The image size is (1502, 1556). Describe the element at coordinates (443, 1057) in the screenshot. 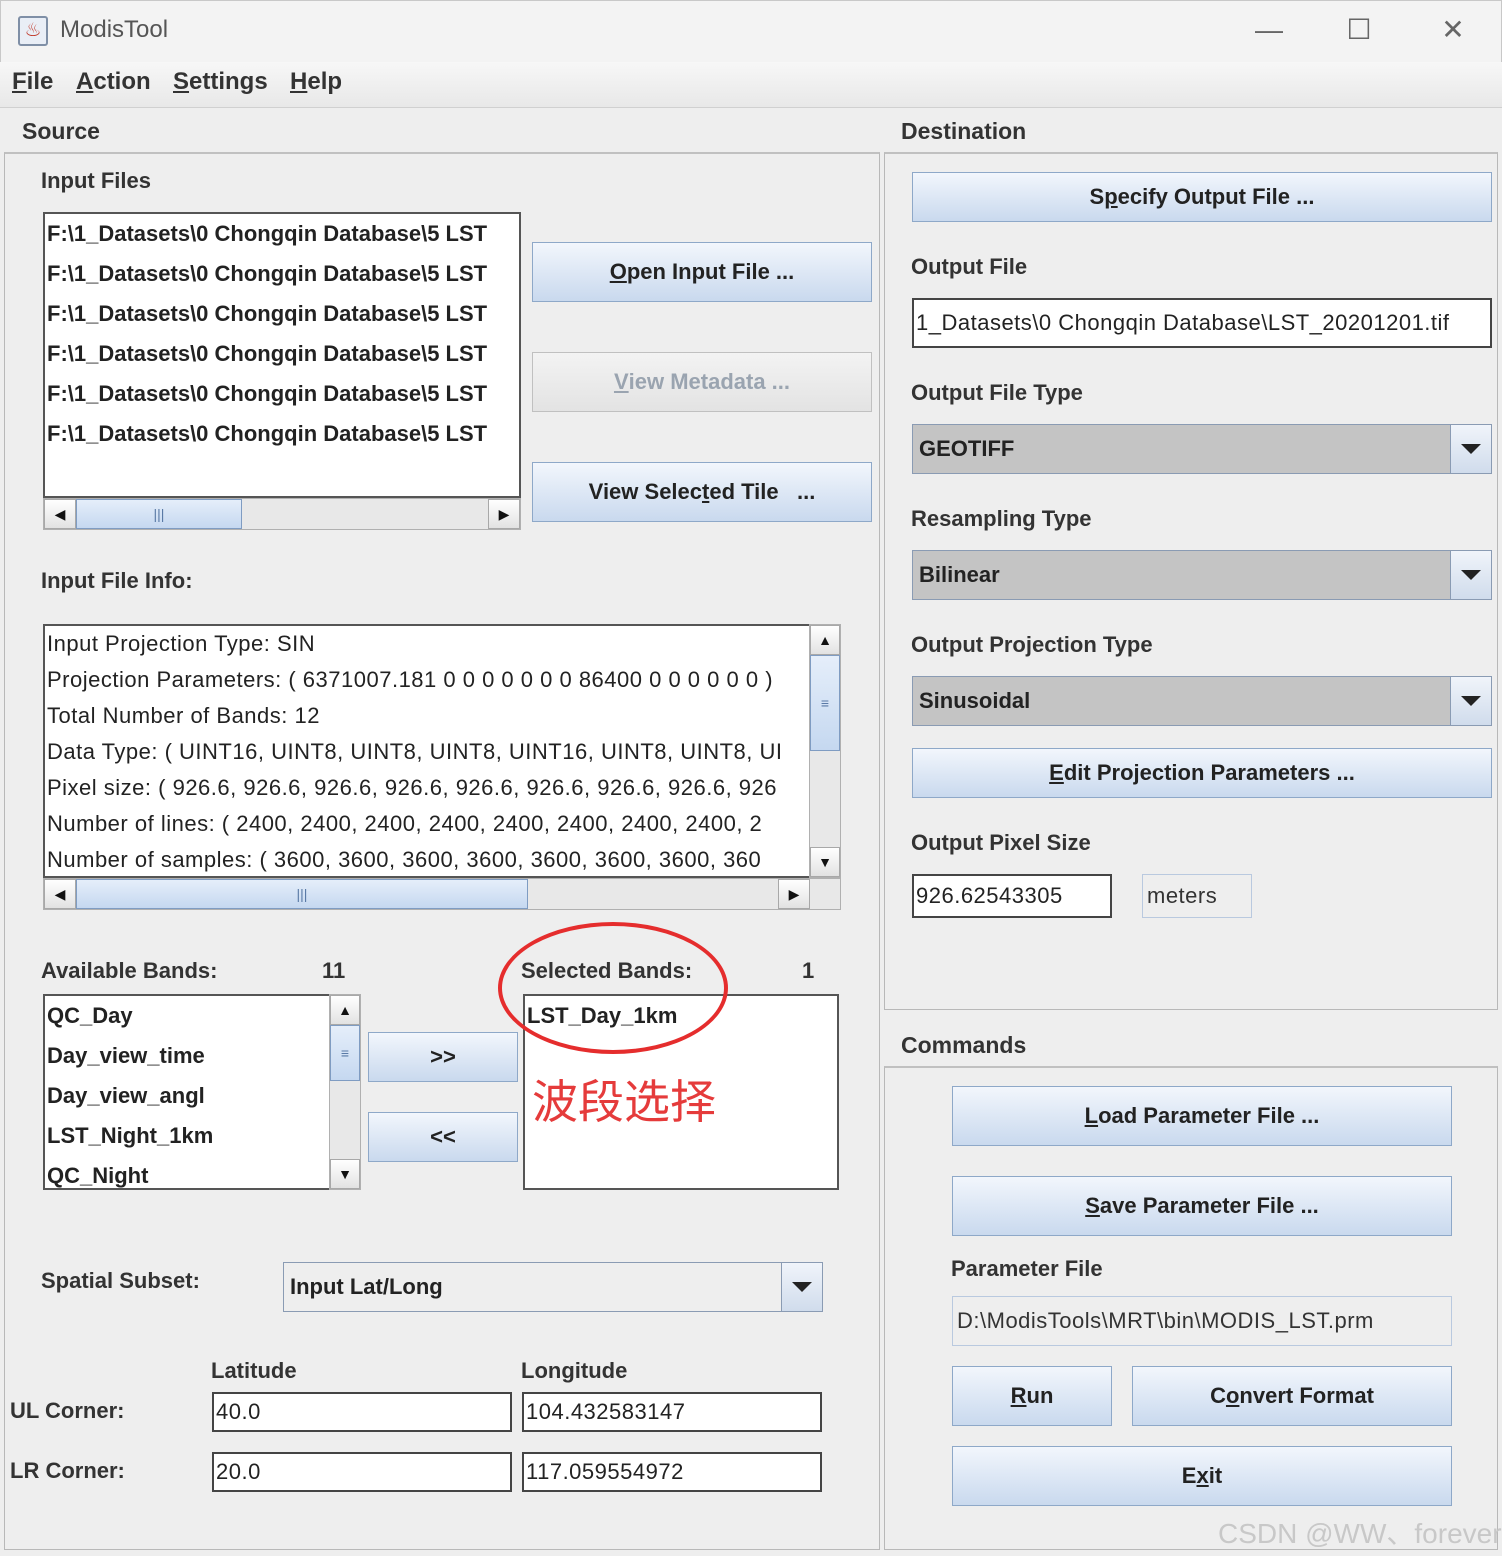

I see `add-band-button: >>` at that location.